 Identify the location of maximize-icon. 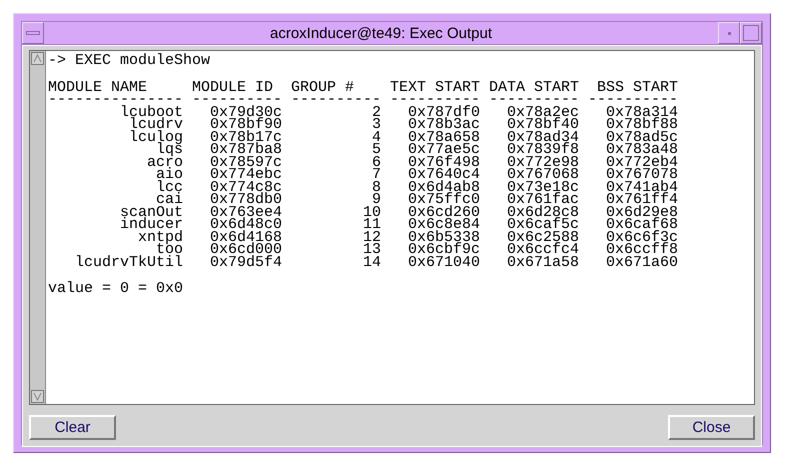
(751, 33).